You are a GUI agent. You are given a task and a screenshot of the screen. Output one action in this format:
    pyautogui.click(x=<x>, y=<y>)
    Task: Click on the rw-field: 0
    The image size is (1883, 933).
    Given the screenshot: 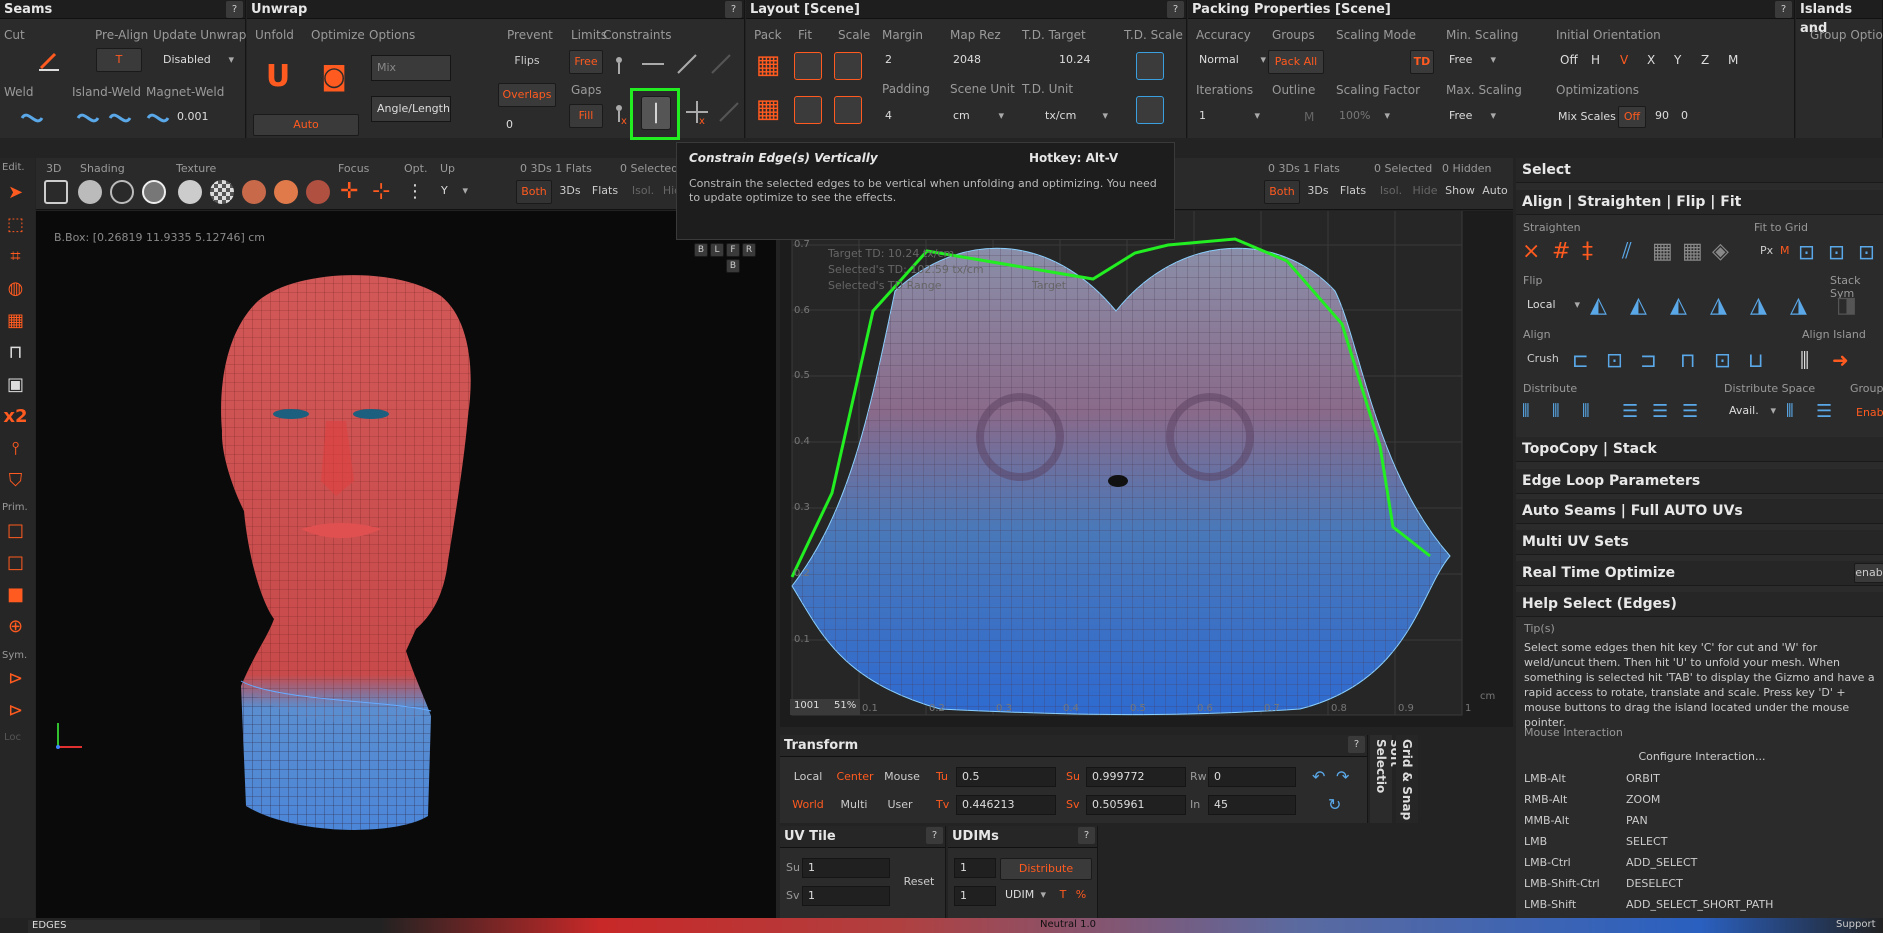 What is the action you would take?
    pyautogui.click(x=1252, y=777)
    